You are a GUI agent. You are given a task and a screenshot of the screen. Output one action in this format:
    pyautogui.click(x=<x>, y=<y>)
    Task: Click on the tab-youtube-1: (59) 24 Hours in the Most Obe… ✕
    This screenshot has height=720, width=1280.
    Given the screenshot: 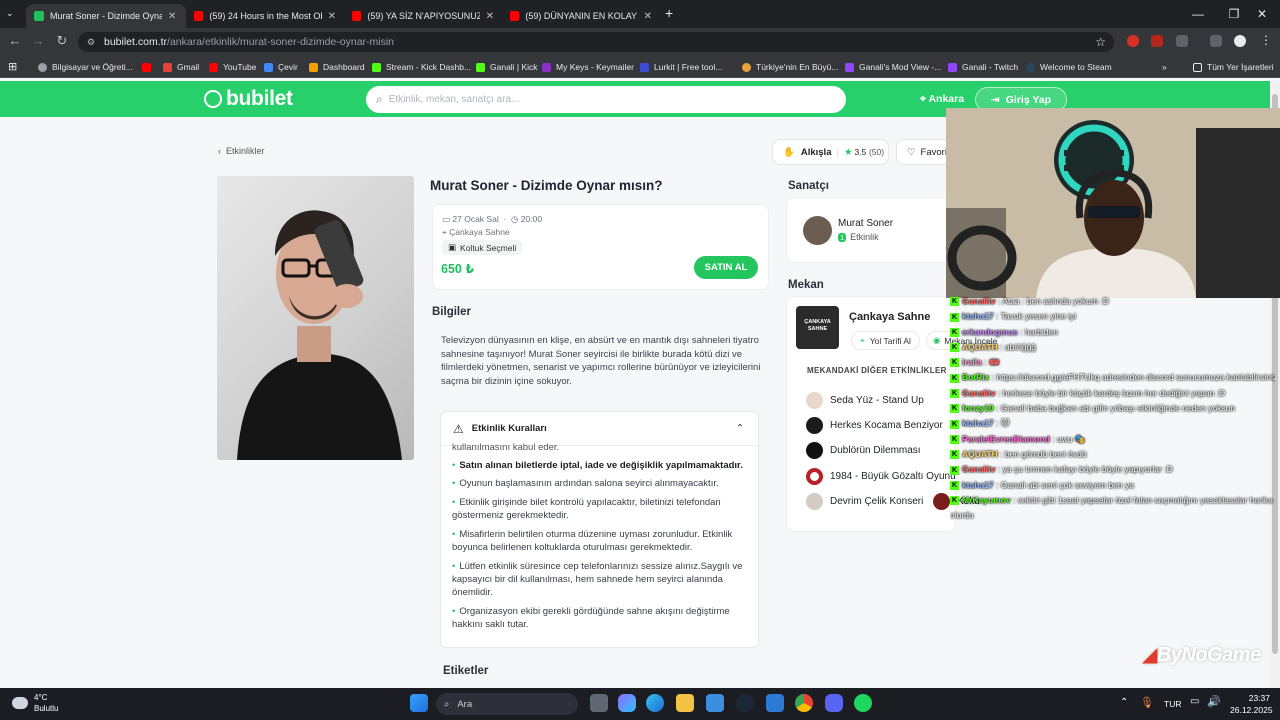 What is the action you would take?
    pyautogui.click(x=265, y=16)
    